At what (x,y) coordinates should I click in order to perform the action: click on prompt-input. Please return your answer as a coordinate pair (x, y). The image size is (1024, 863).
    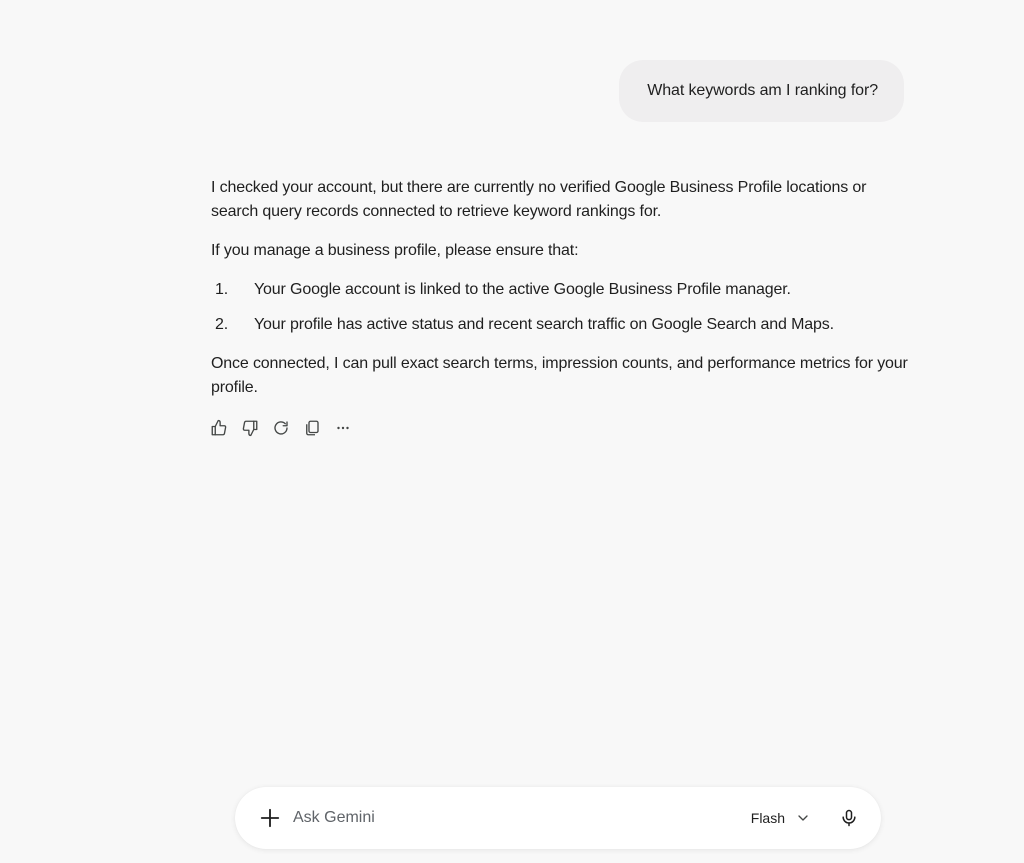
    Looking at the image, I should click on (518, 818).